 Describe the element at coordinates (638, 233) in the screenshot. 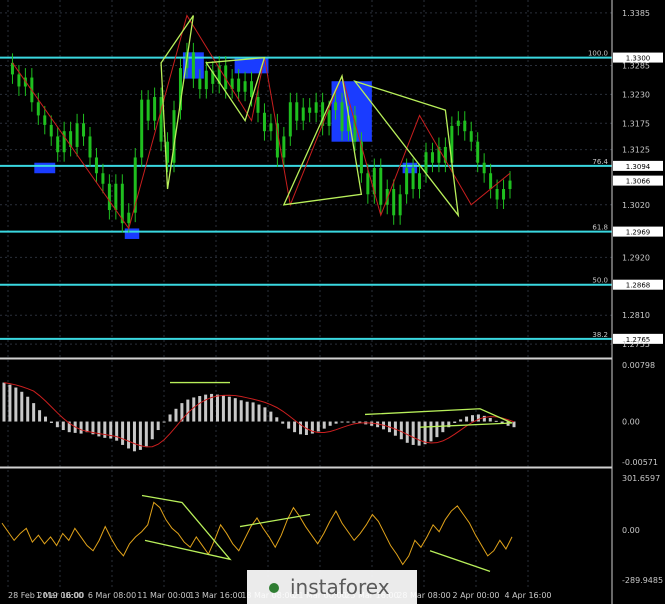

I see `fib-price-tag-text: 1.2969` at that location.